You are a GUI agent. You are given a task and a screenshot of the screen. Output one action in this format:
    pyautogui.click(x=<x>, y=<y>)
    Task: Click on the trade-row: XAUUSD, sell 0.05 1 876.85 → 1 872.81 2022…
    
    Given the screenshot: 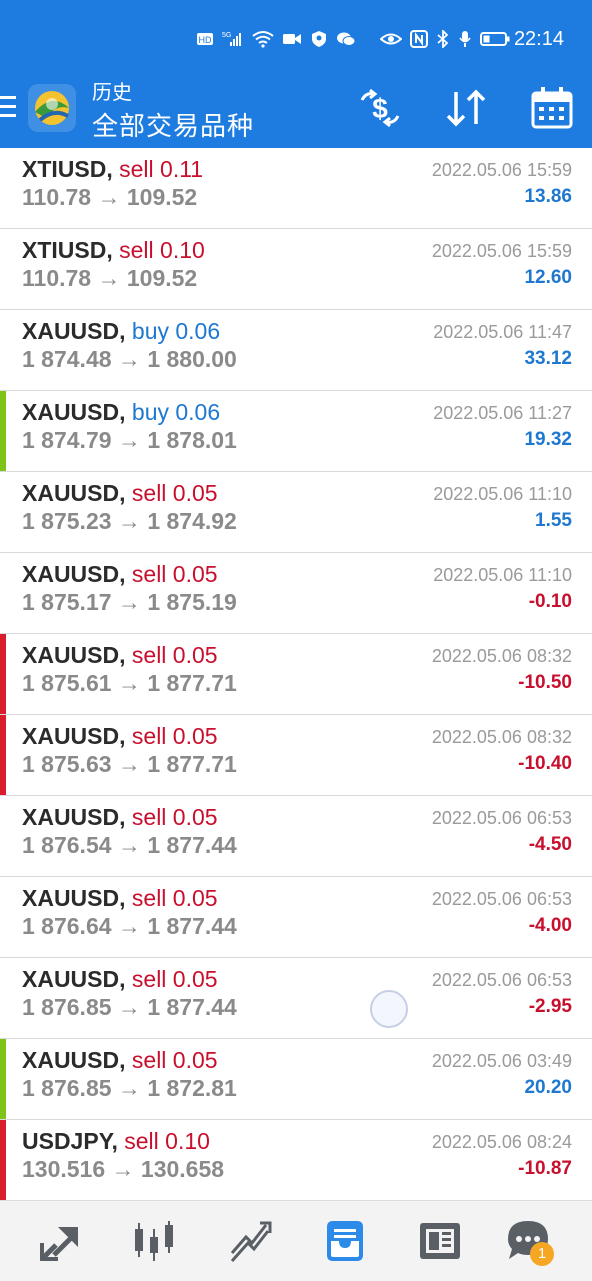 What is the action you would take?
    pyautogui.click(x=296, y=1079)
    